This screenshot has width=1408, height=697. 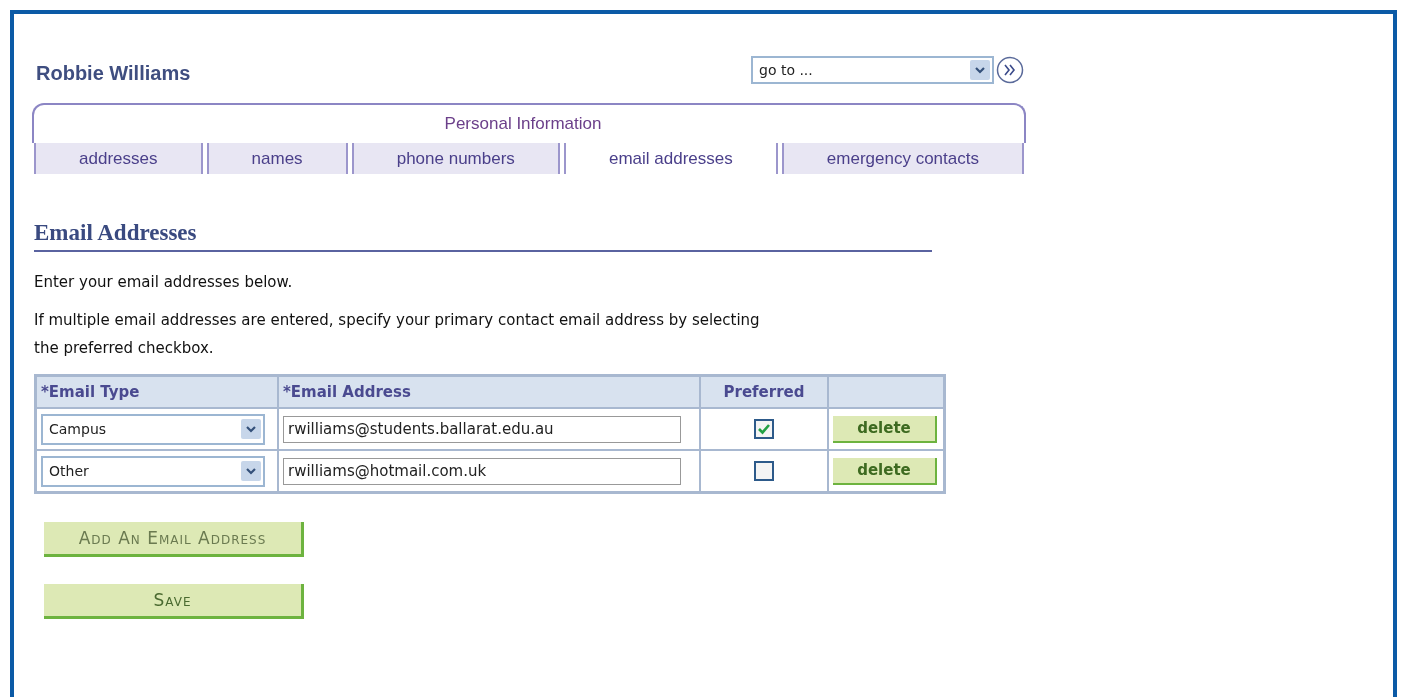 I want to click on email-address-field: rwilliams@hotmail.com.uk, so click(x=482, y=471).